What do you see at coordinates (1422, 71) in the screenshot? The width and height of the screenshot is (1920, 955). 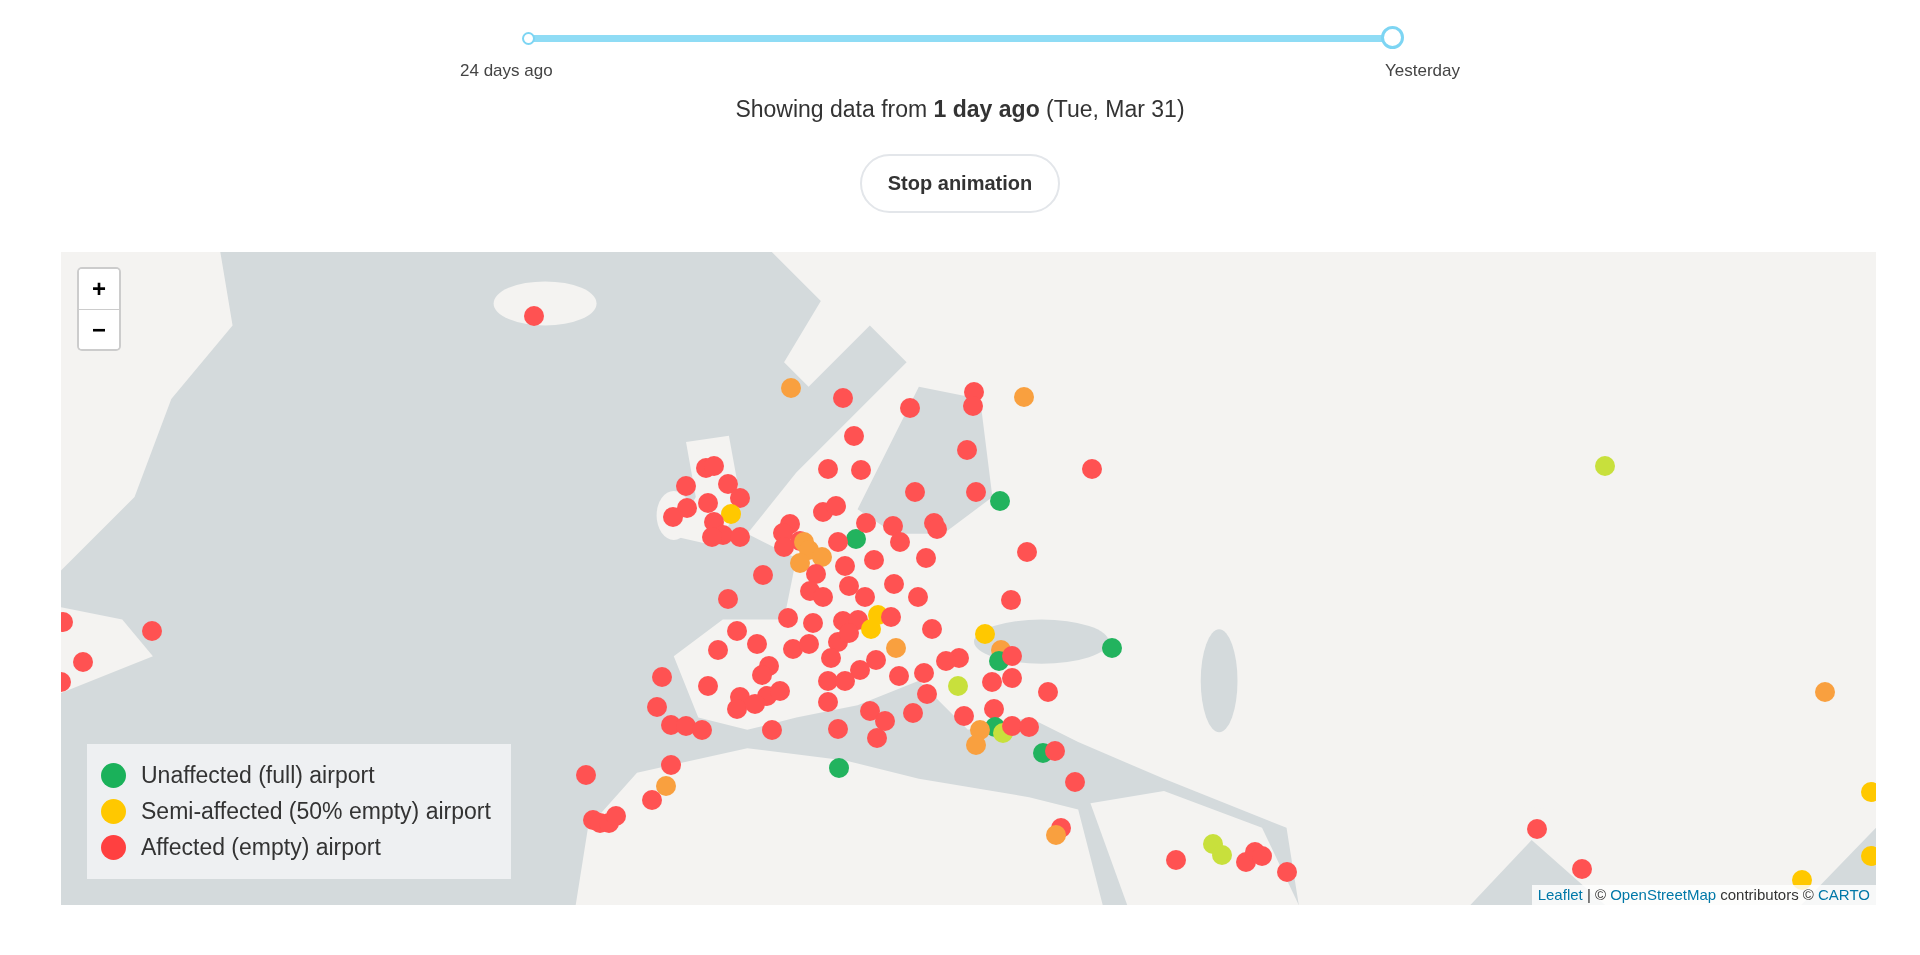 I see `slider-end-label: Yesterday` at bounding box center [1422, 71].